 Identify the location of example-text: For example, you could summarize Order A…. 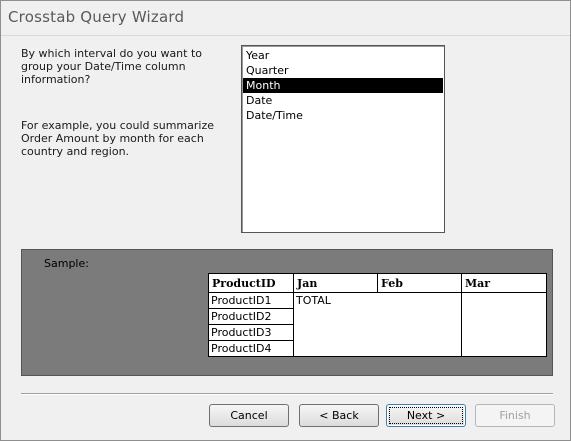
(118, 138).